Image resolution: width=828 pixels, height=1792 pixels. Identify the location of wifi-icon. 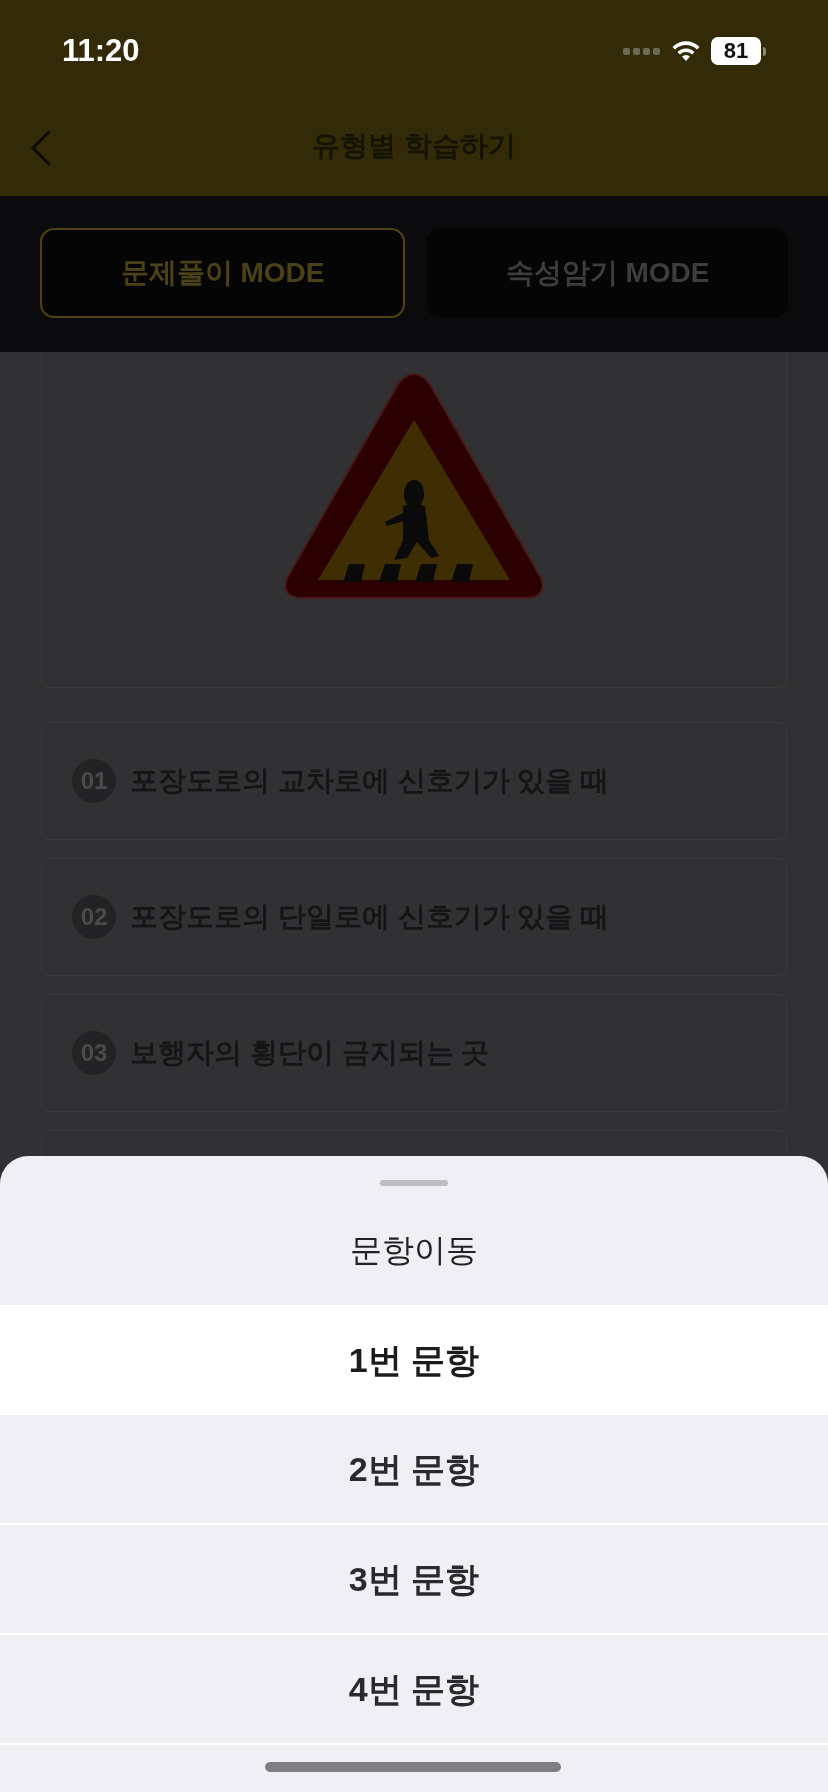
(686, 51).